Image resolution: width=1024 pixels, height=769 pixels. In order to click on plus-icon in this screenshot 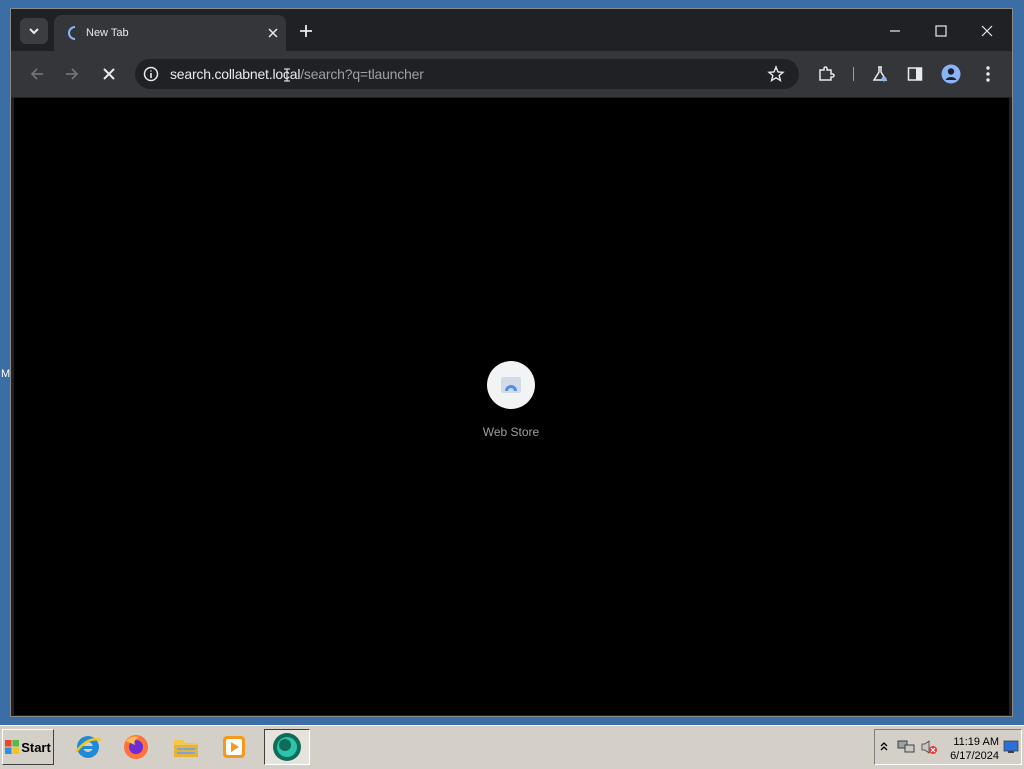, I will do `click(306, 31)`.